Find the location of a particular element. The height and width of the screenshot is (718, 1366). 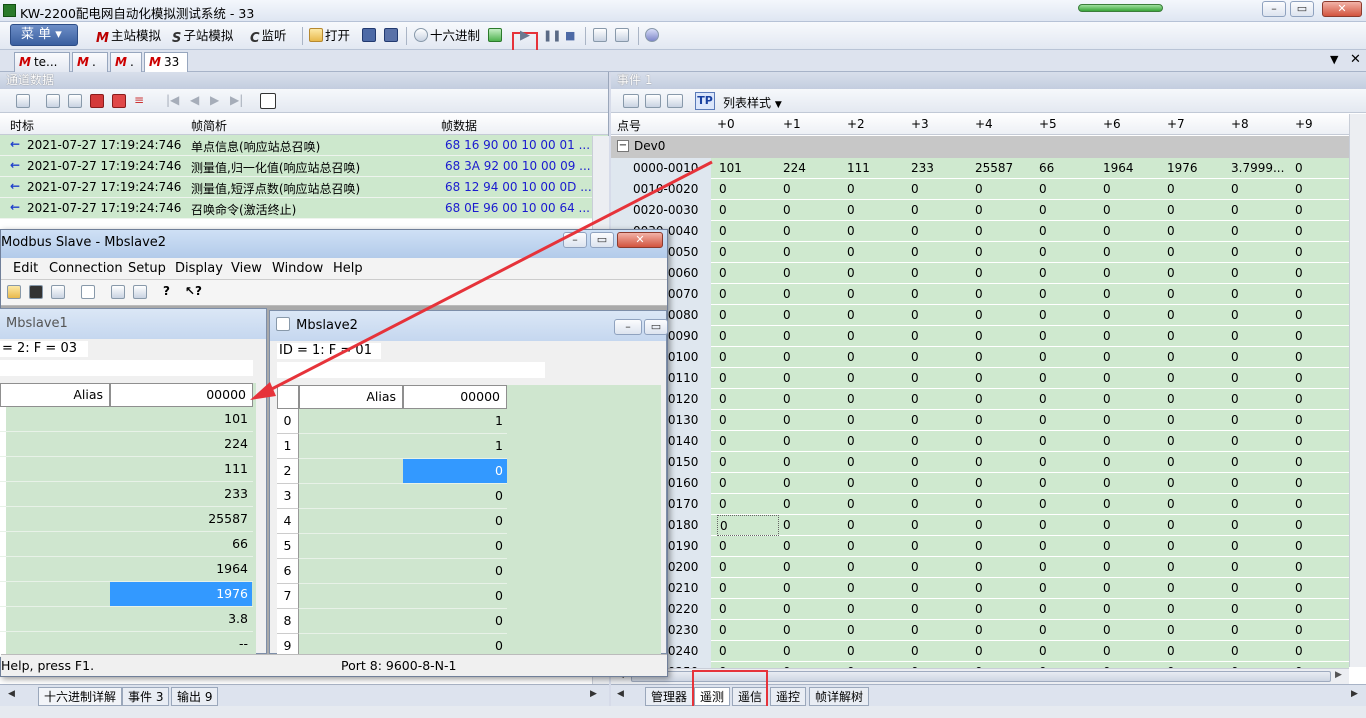

annotation-arrow is located at coordinates (481, 280).